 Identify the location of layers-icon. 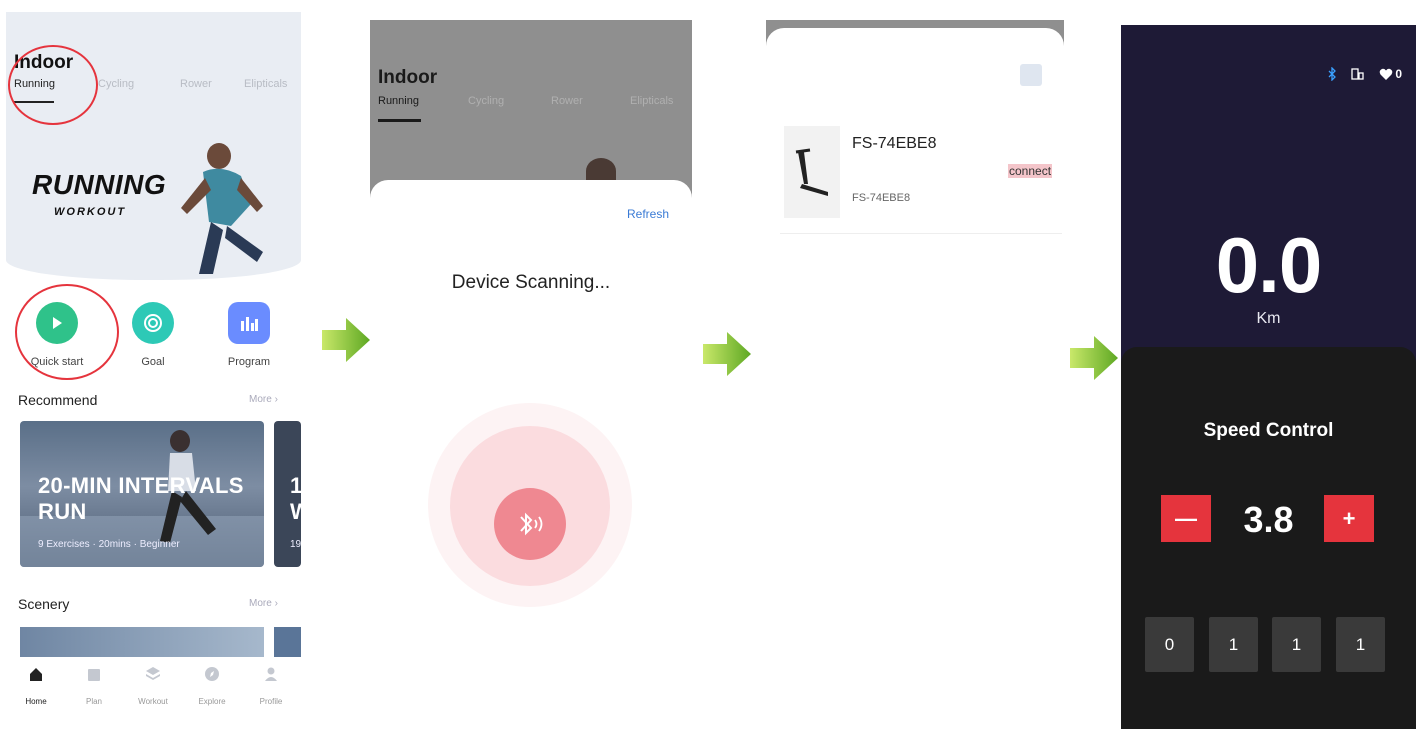
(153, 673).